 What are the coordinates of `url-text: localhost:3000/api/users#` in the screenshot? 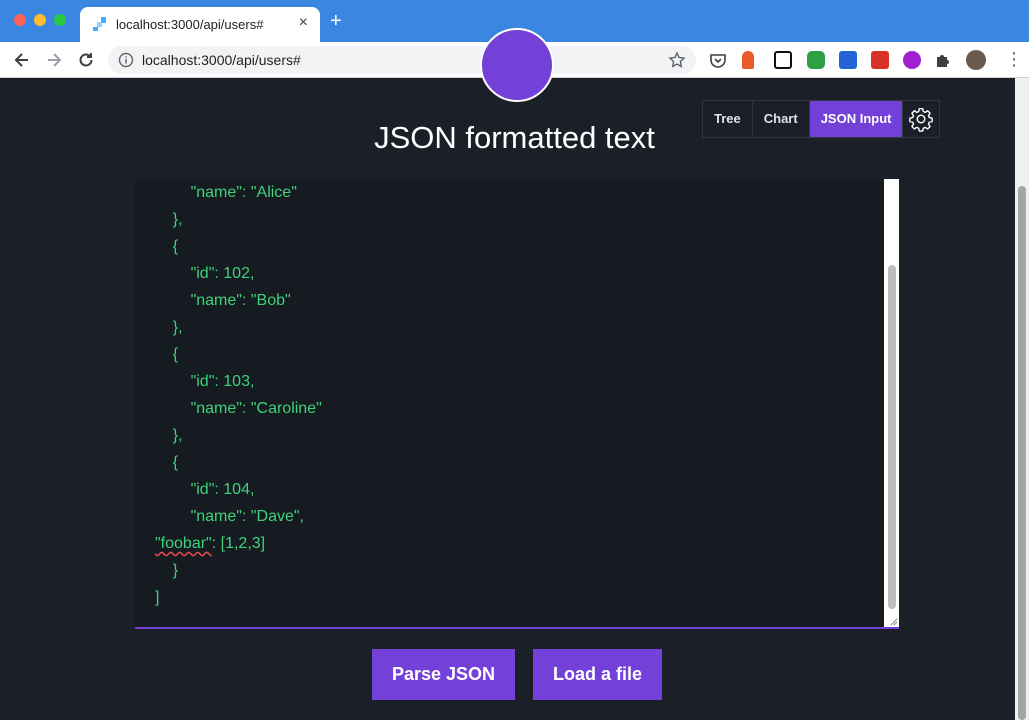 It's located at (221, 60).